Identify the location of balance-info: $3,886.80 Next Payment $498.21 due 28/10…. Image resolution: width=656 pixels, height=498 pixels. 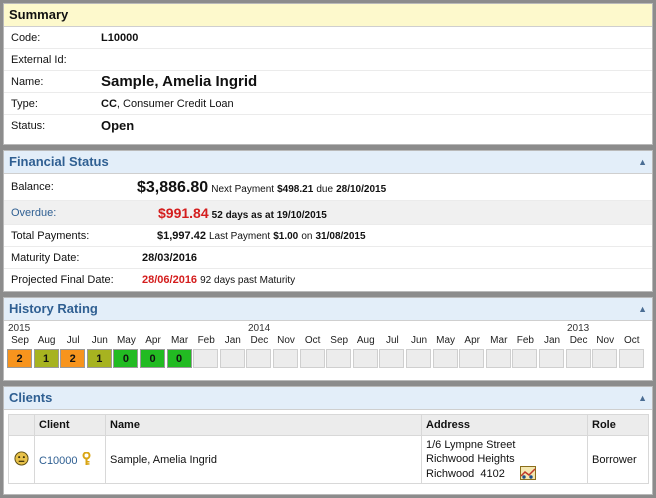
(261, 188).